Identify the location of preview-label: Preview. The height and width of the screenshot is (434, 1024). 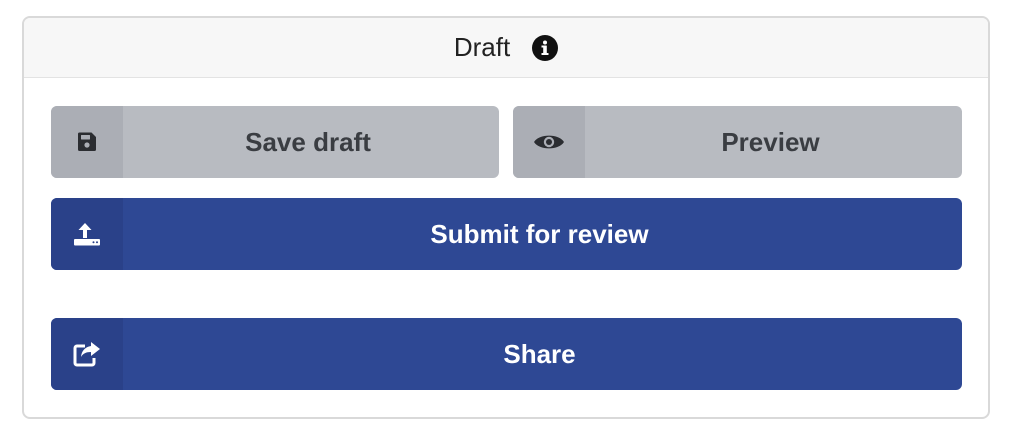
(770, 141).